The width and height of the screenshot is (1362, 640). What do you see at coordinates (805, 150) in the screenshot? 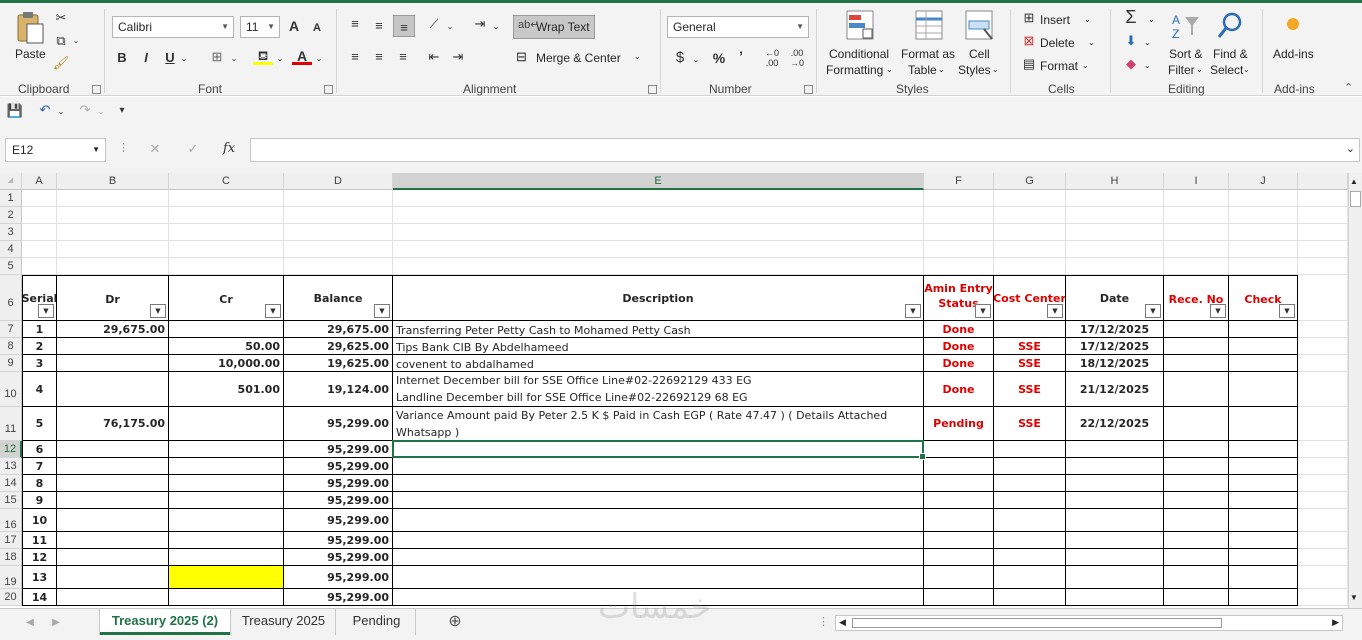
I see `formula-input: ⌄` at bounding box center [805, 150].